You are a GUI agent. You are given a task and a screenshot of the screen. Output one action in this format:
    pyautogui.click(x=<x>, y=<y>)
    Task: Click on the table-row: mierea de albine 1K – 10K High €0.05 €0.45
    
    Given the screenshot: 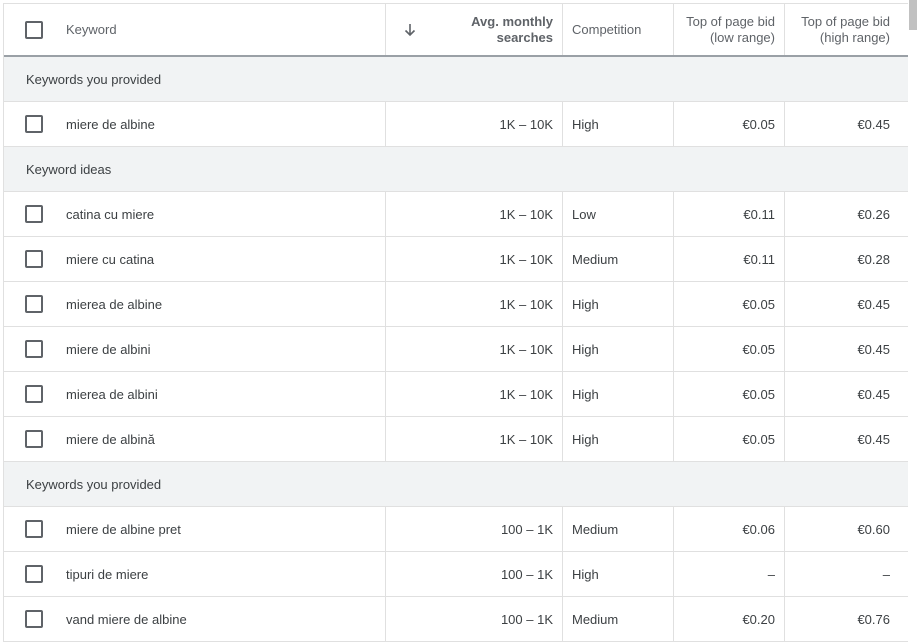 What is the action you would take?
    pyautogui.click(x=456, y=304)
    